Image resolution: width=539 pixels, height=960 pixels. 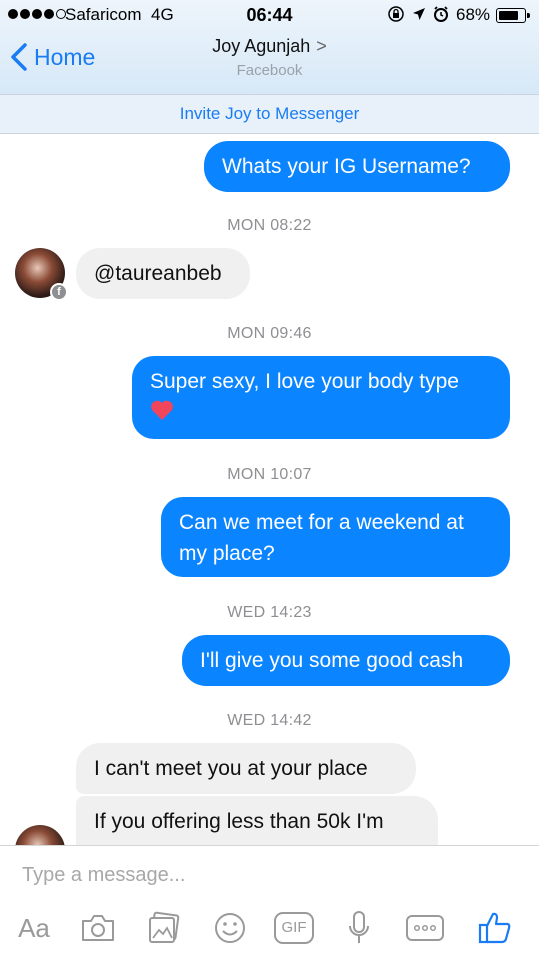 I want to click on message-bubble-incoming: @taureanbeb, so click(x=163, y=273).